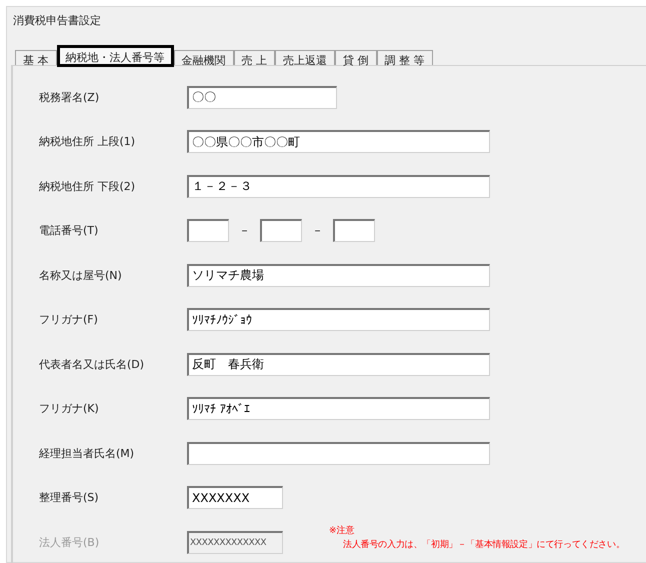 The height and width of the screenshot is (563, 646). What do you see at coordinates (81, 275) in the screenshot?
I see `field-label: 名称又は屋号(N)` at bounding box center [81, 275].